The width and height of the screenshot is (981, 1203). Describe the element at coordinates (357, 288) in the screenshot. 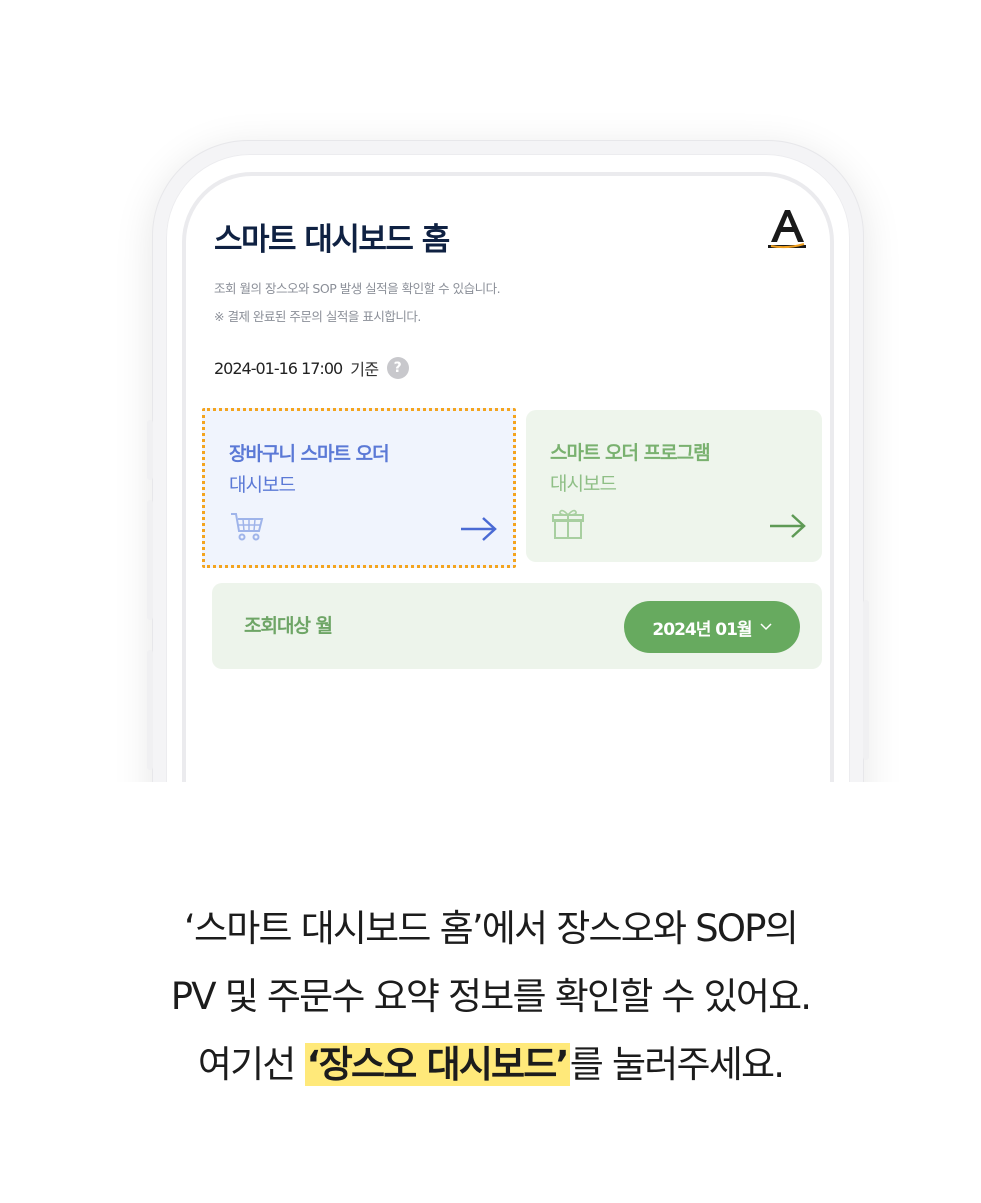

I see `description-line: 조회 월의 장스오와 SOP 발생 실적을 확인할 수 있습니다.` at that location.